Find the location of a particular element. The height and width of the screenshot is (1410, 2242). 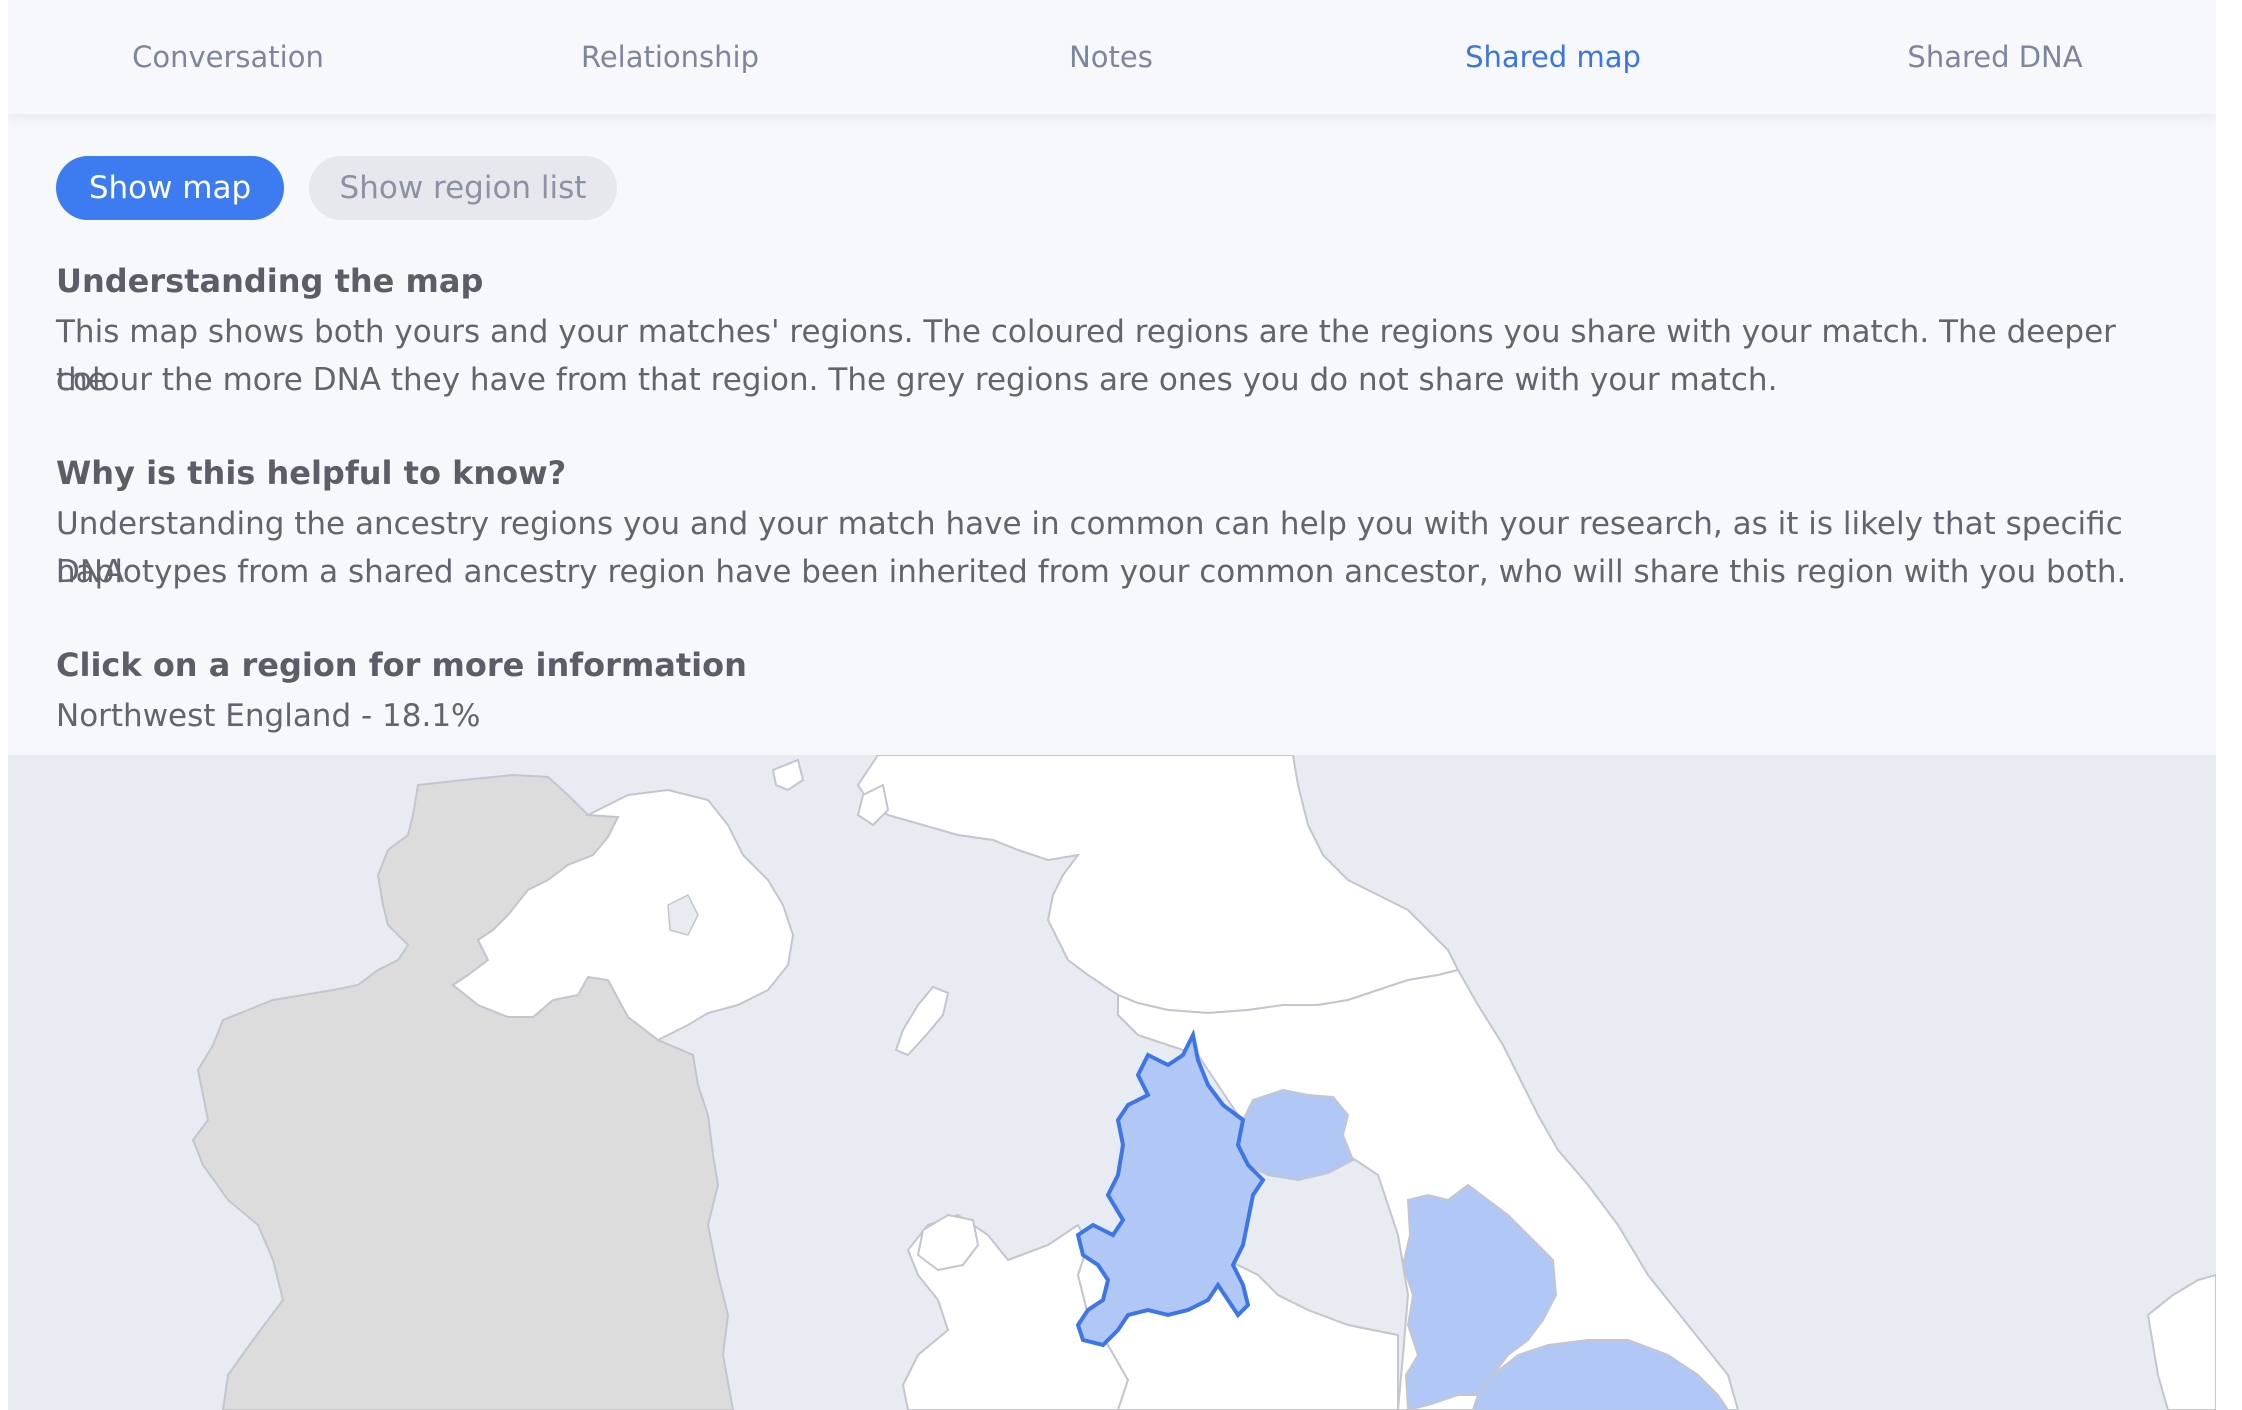

understanding-heading: Understanding the map is located at coordinates (270, 281).